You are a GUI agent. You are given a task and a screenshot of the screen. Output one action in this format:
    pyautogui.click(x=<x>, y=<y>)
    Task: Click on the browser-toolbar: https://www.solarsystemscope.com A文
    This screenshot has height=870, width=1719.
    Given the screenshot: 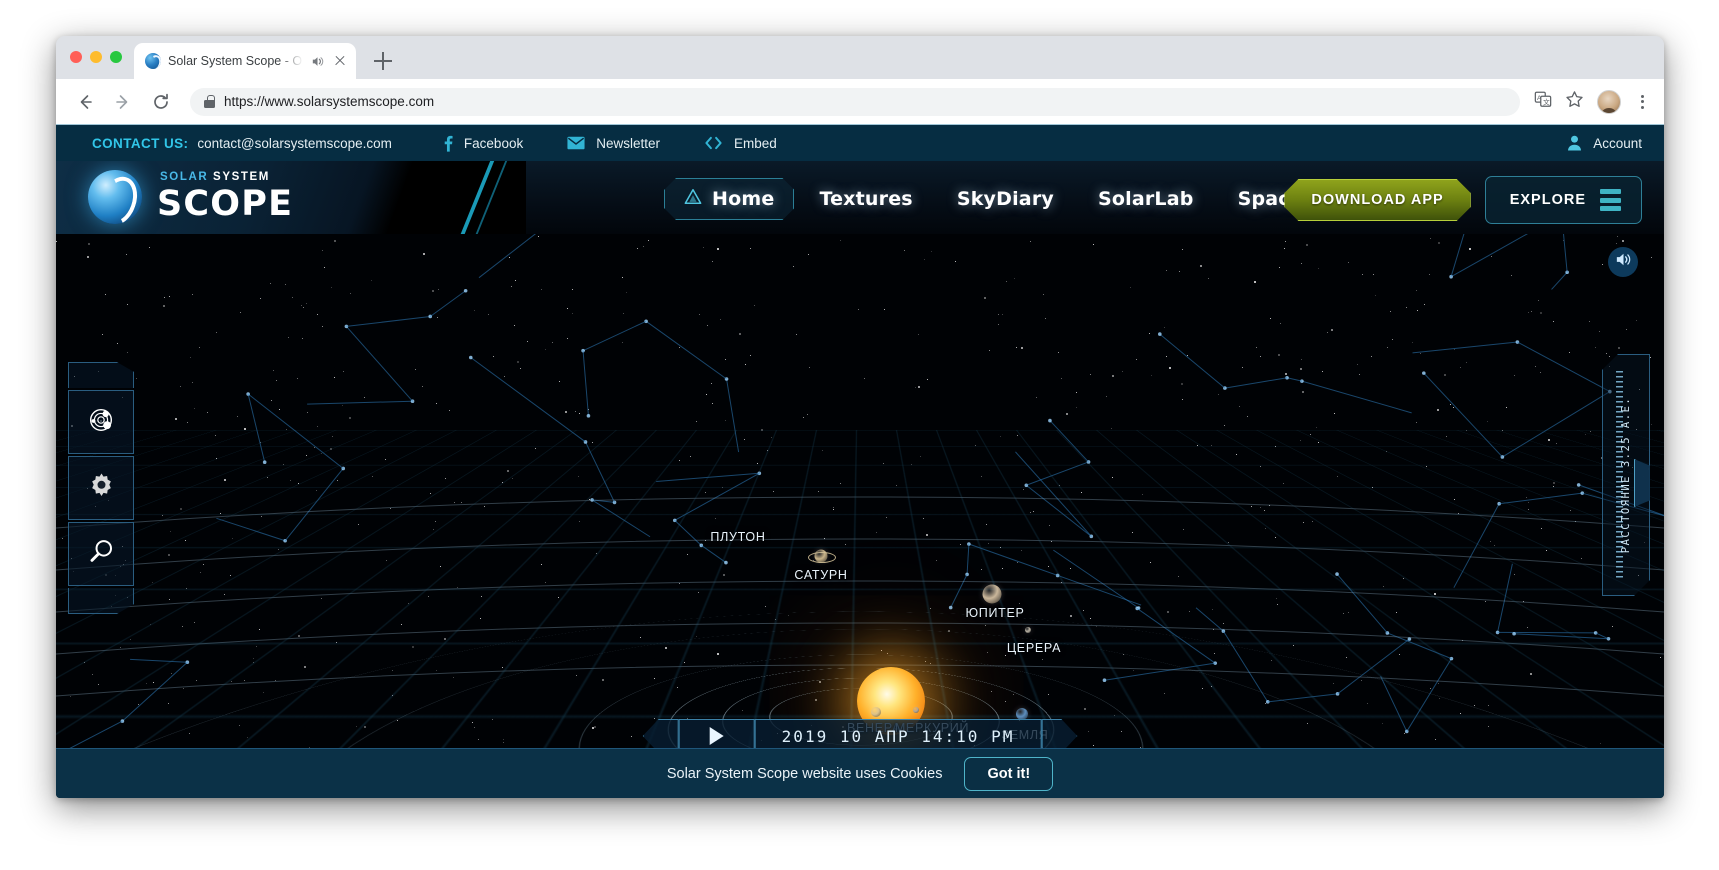 What is the action you would take?
    pyautogui.click(x=860, y=101)
    